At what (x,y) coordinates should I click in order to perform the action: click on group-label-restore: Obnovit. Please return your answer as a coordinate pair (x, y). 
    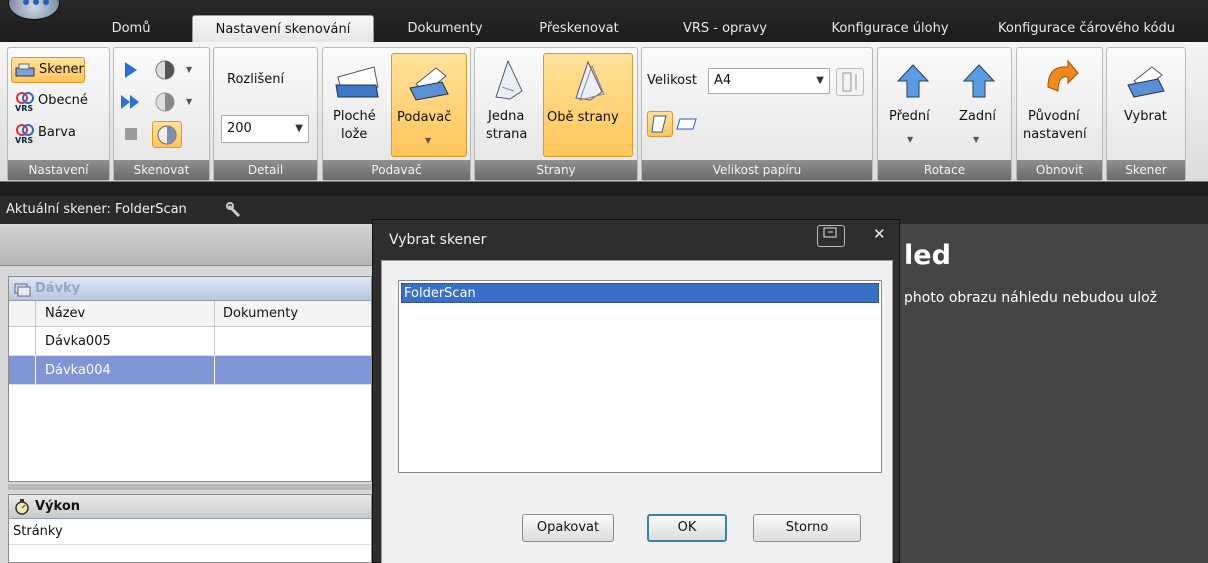
    Looking at the image, I should click on (1059, 170).